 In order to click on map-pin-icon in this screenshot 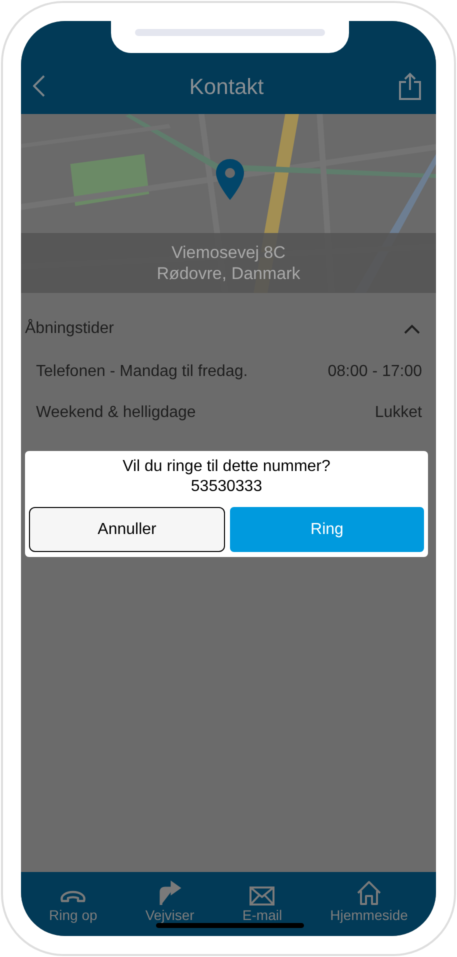, I will do `click(230, 180)`.